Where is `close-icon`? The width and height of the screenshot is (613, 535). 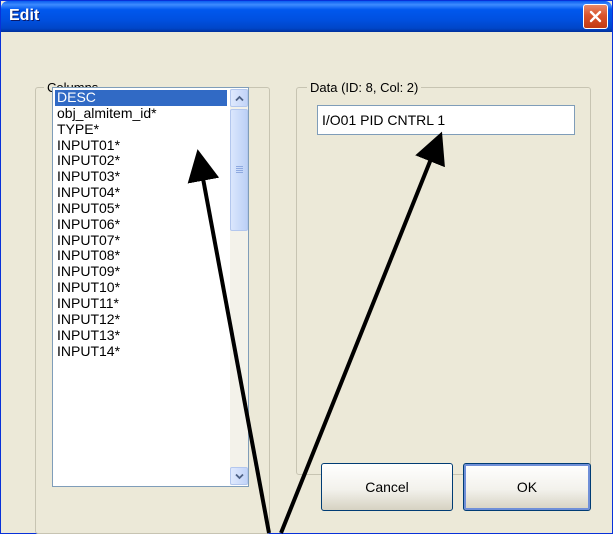
close-icon is located at coordinates (595, 16).